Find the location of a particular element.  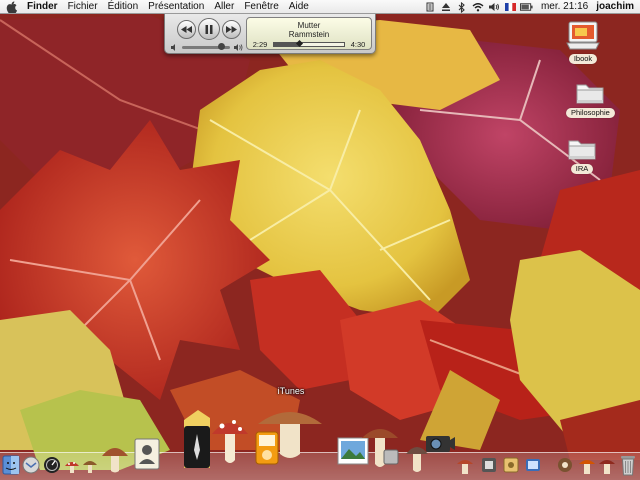

volume-track is located at coordinates (206, 46).